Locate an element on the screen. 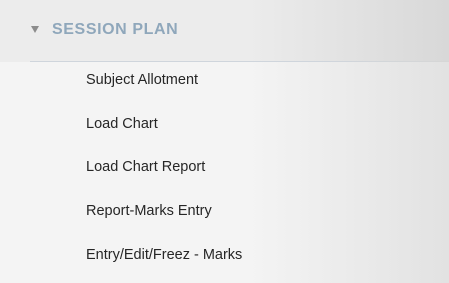  section-title: SESSION PLAN is located at coordinates (115, 29).